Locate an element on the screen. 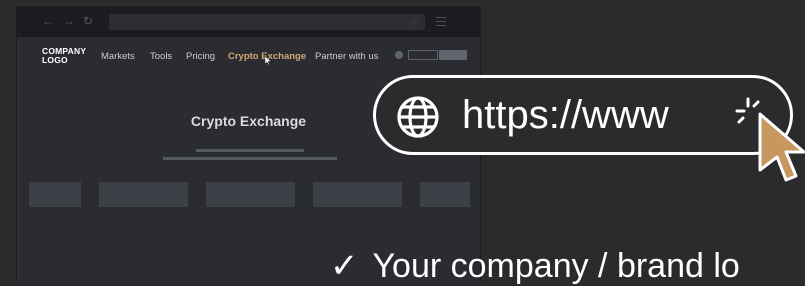 The image size is (805, 286). address-bar: ☆ is located at coordinates (267, 22).